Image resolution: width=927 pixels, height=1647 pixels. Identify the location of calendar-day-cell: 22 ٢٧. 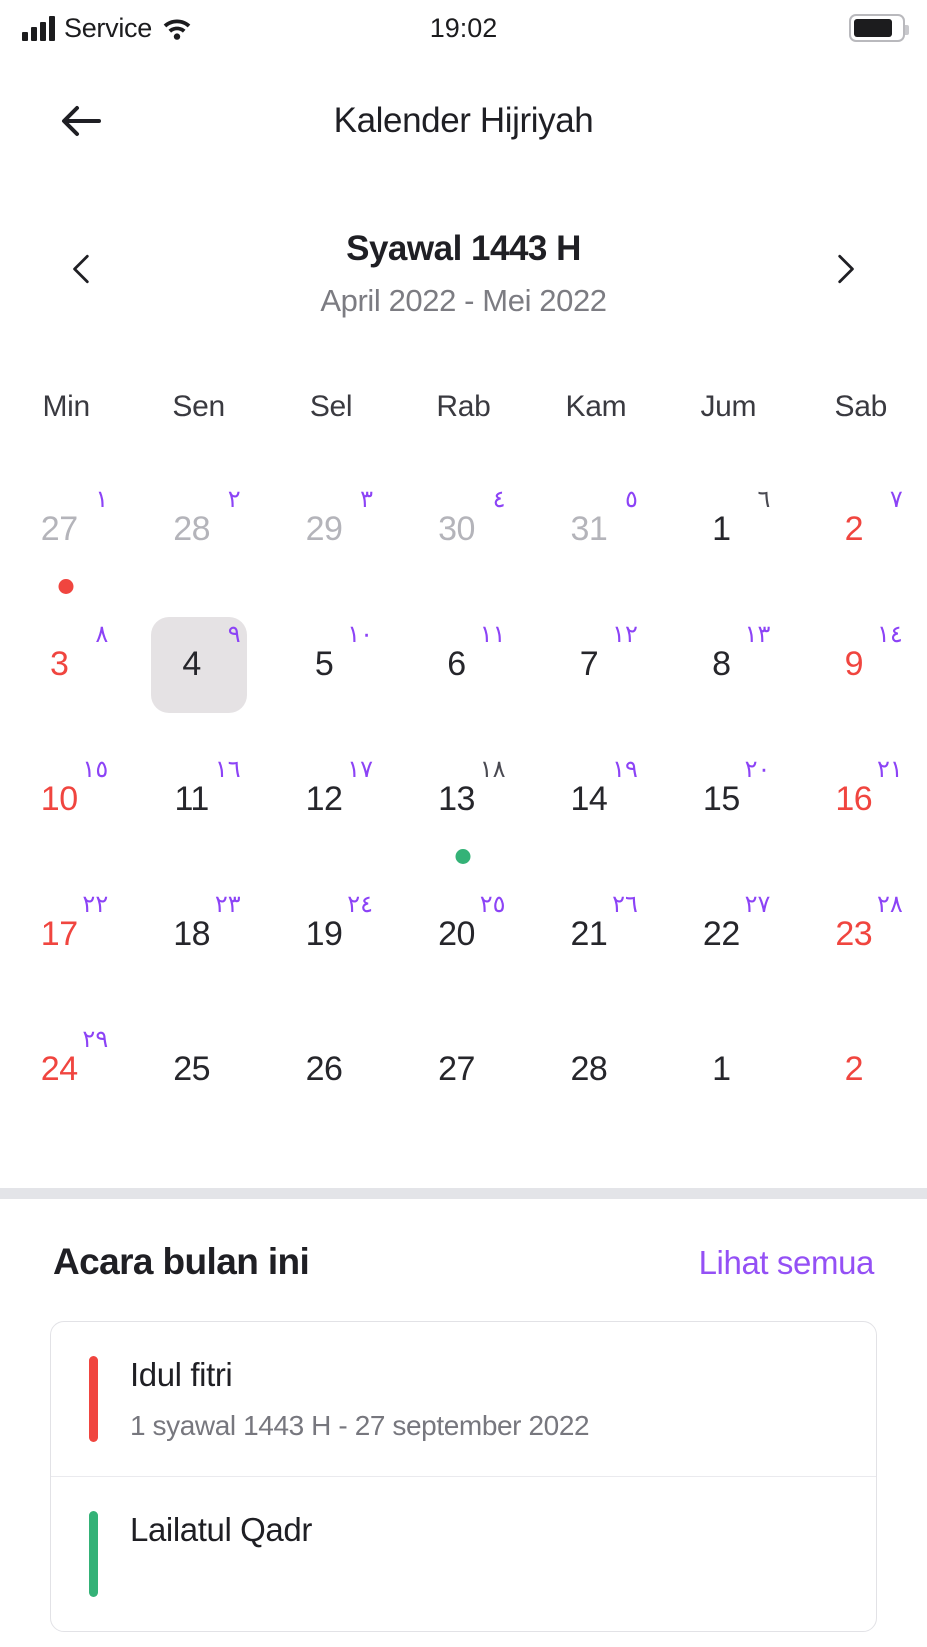
(728, 934).